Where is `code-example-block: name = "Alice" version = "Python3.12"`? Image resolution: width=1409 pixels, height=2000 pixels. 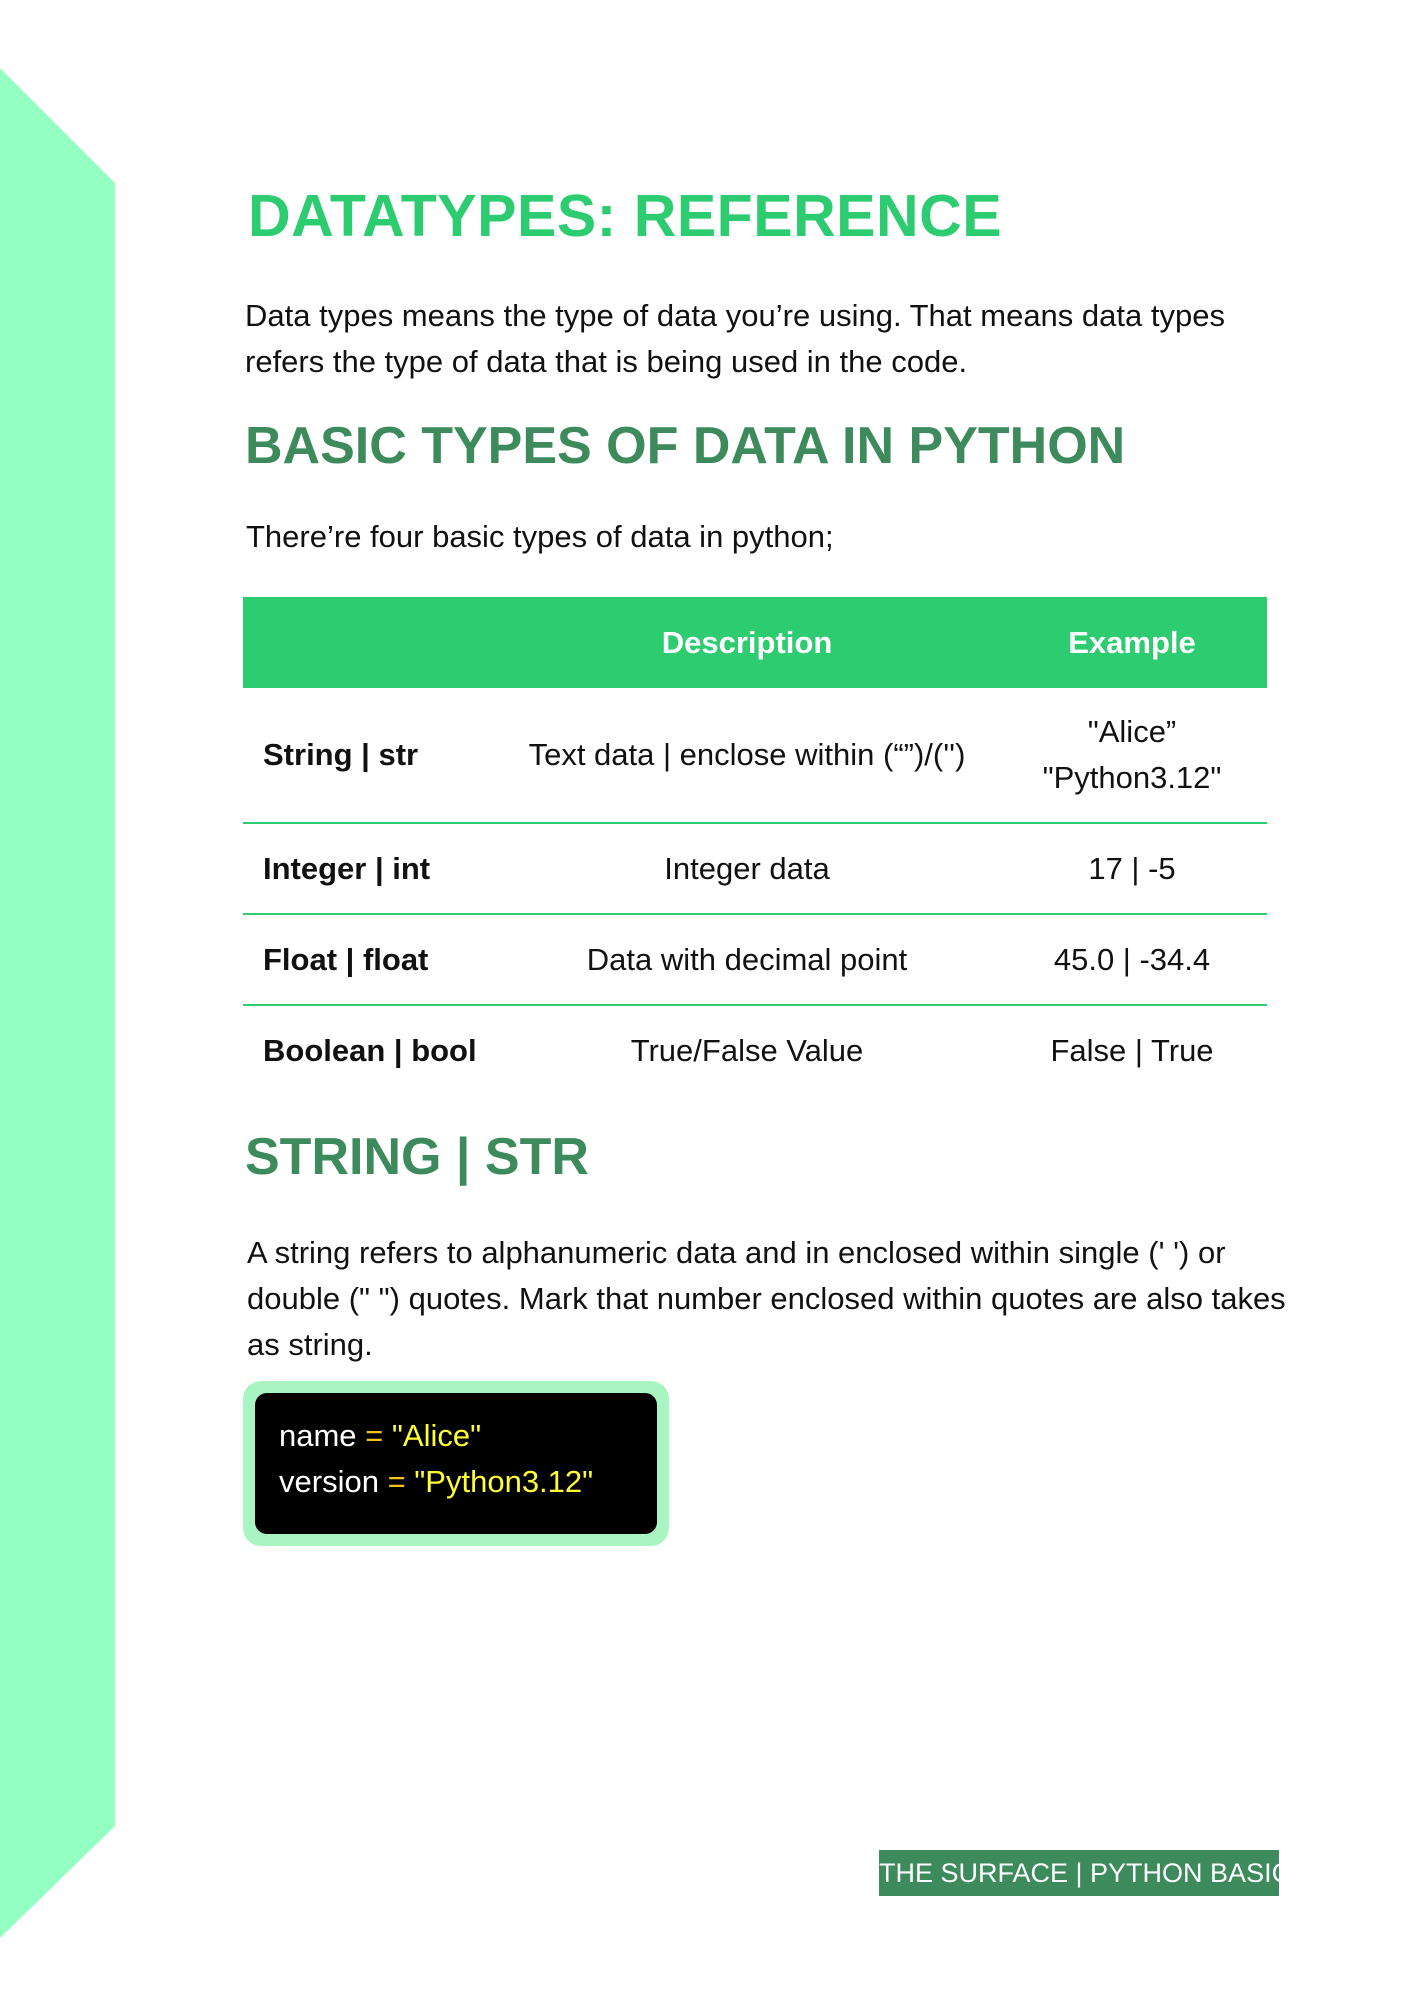
code-example-block: name = "Alice" version = "Python3.12" is located at coordinates (456, 1463).